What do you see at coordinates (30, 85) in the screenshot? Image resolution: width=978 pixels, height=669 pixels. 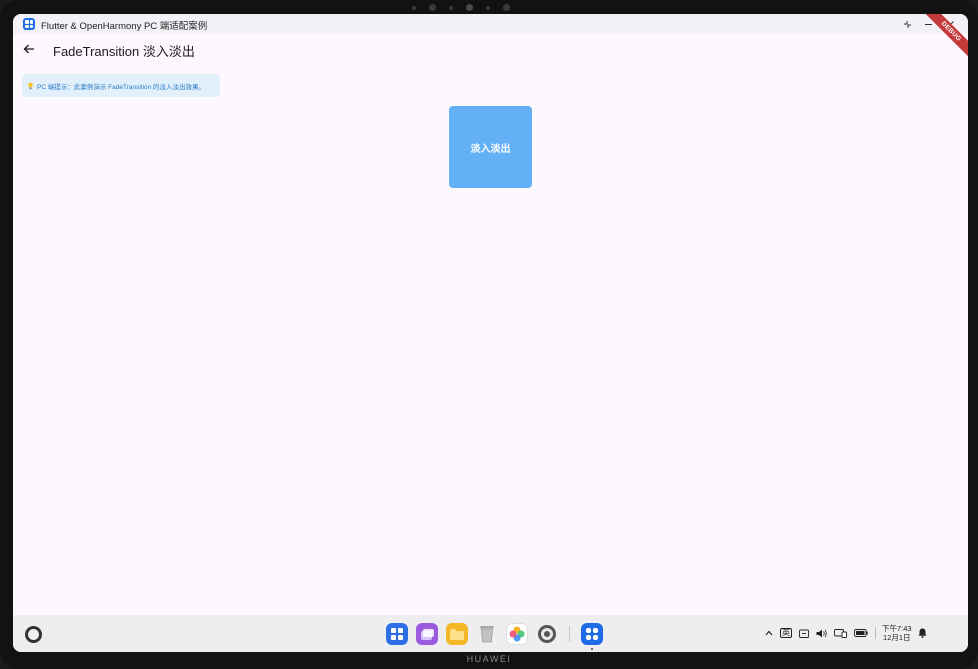 I see `lightbulb-icon` at bounding box center [30, 85].